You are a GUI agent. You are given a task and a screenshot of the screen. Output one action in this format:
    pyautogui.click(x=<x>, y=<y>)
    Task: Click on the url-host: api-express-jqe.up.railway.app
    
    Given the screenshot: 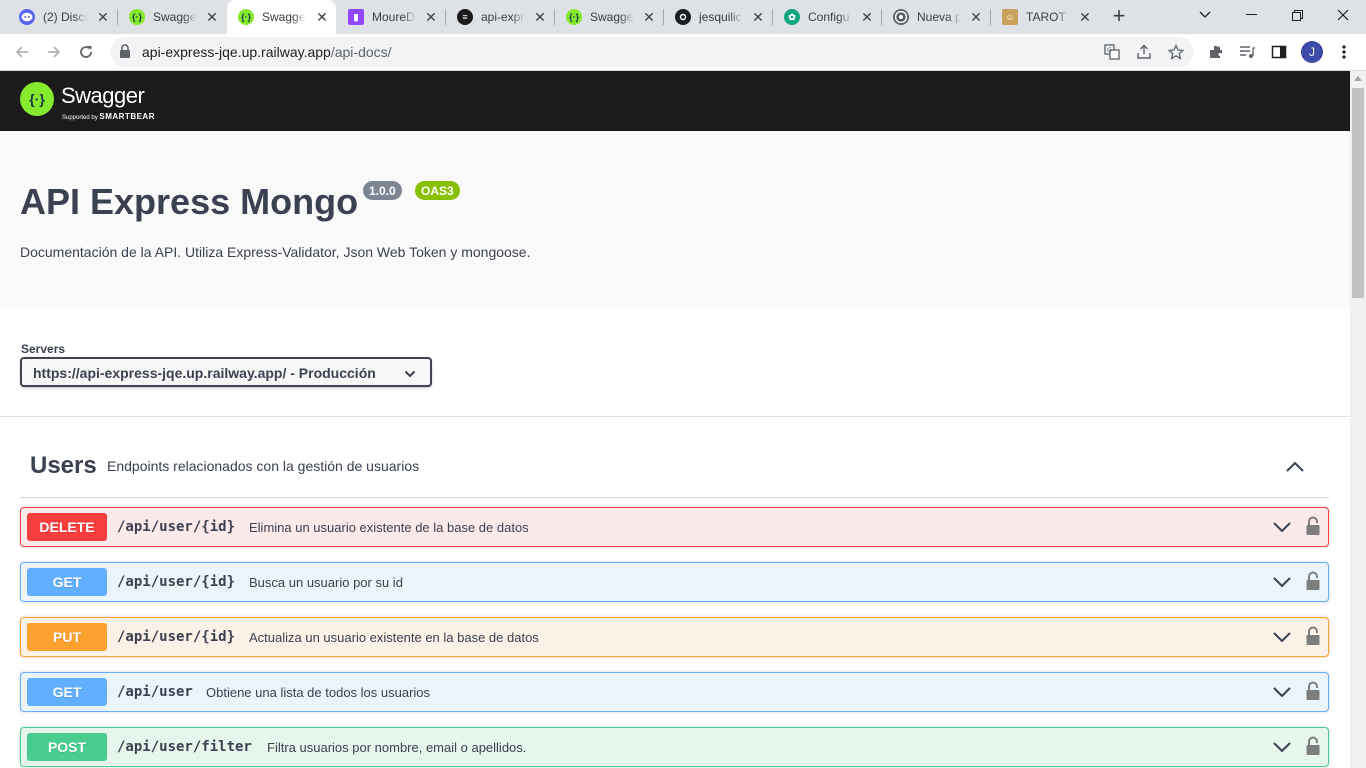 What is the action you would take?
    pyautogui.click(x=236, y=52)
    